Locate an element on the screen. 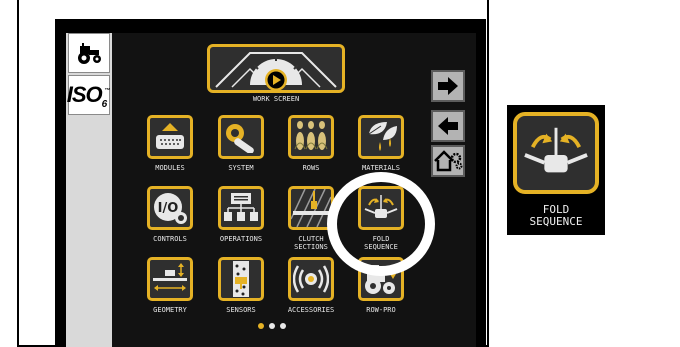 This screenshot has width=680, height=347. sensors-label: SENSORS is located at coordinates (241, 310).